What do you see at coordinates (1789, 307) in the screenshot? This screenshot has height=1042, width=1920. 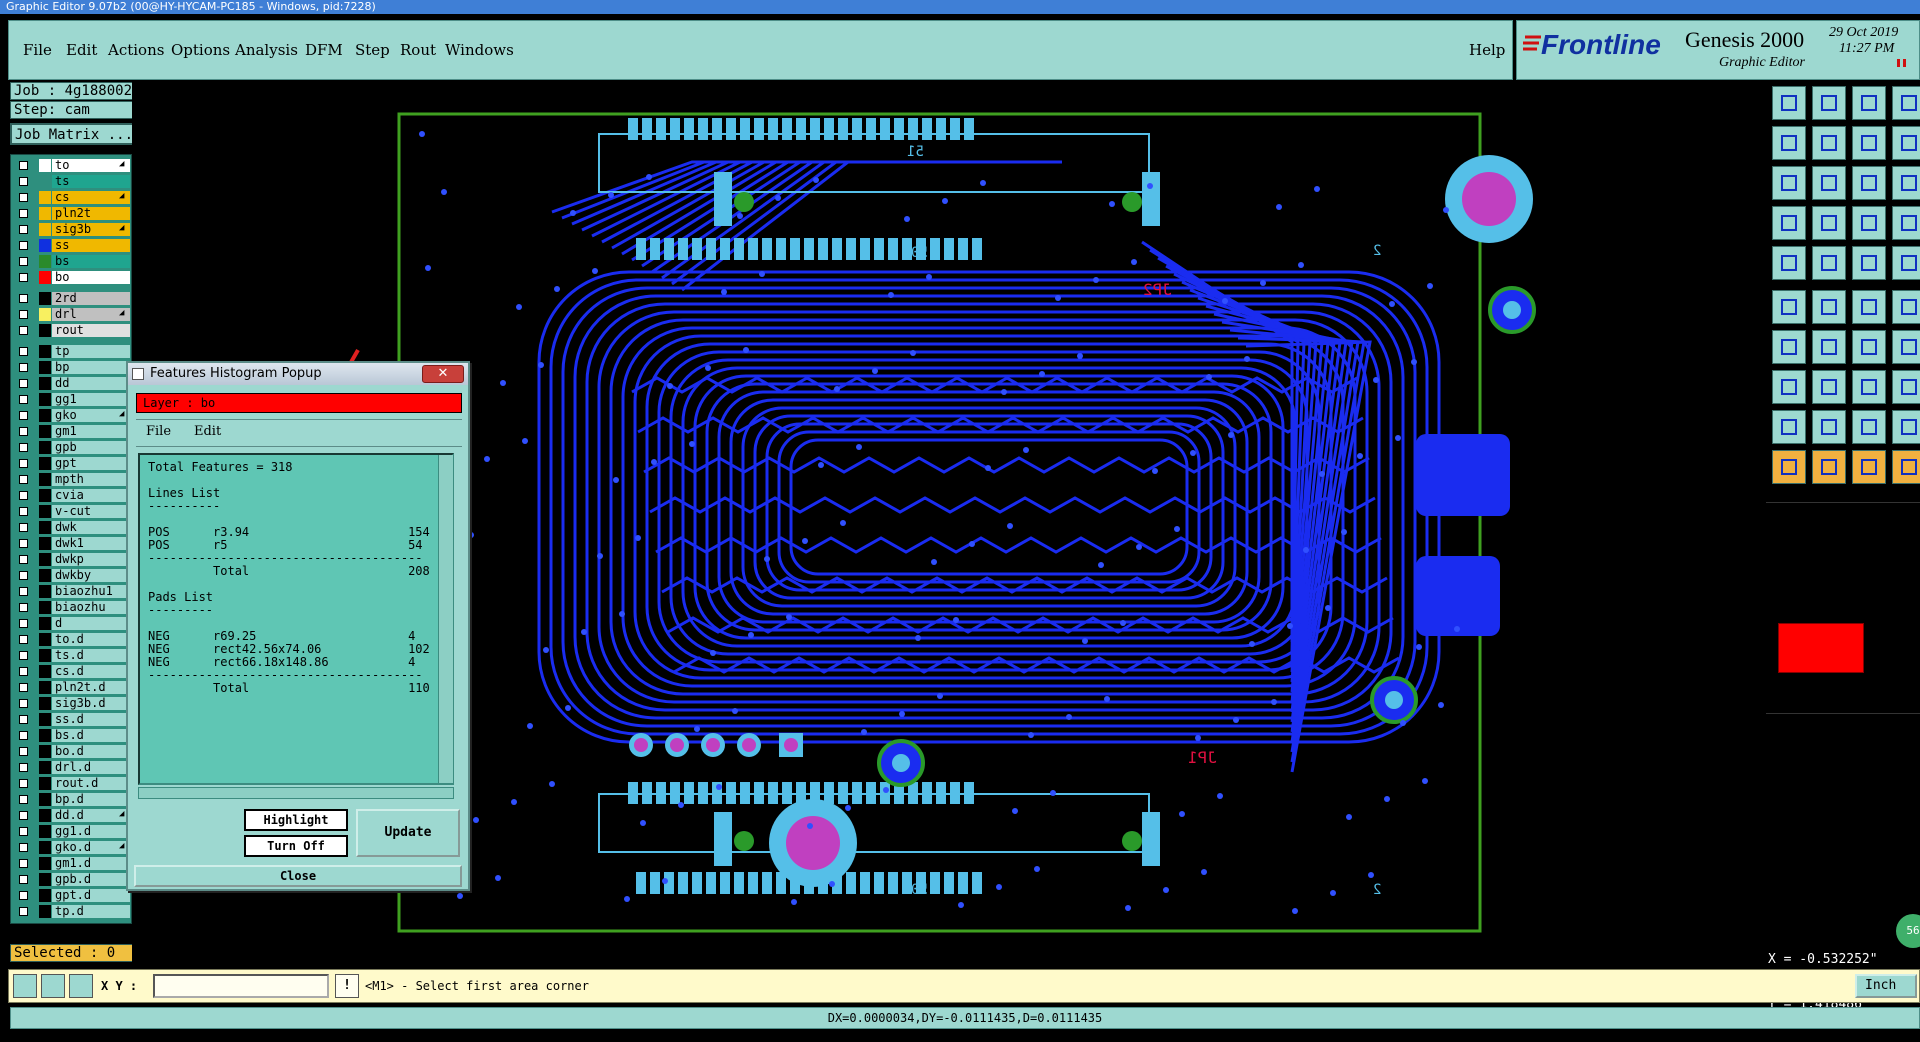 I see `net-icon` at bounding box center [1789, 307].